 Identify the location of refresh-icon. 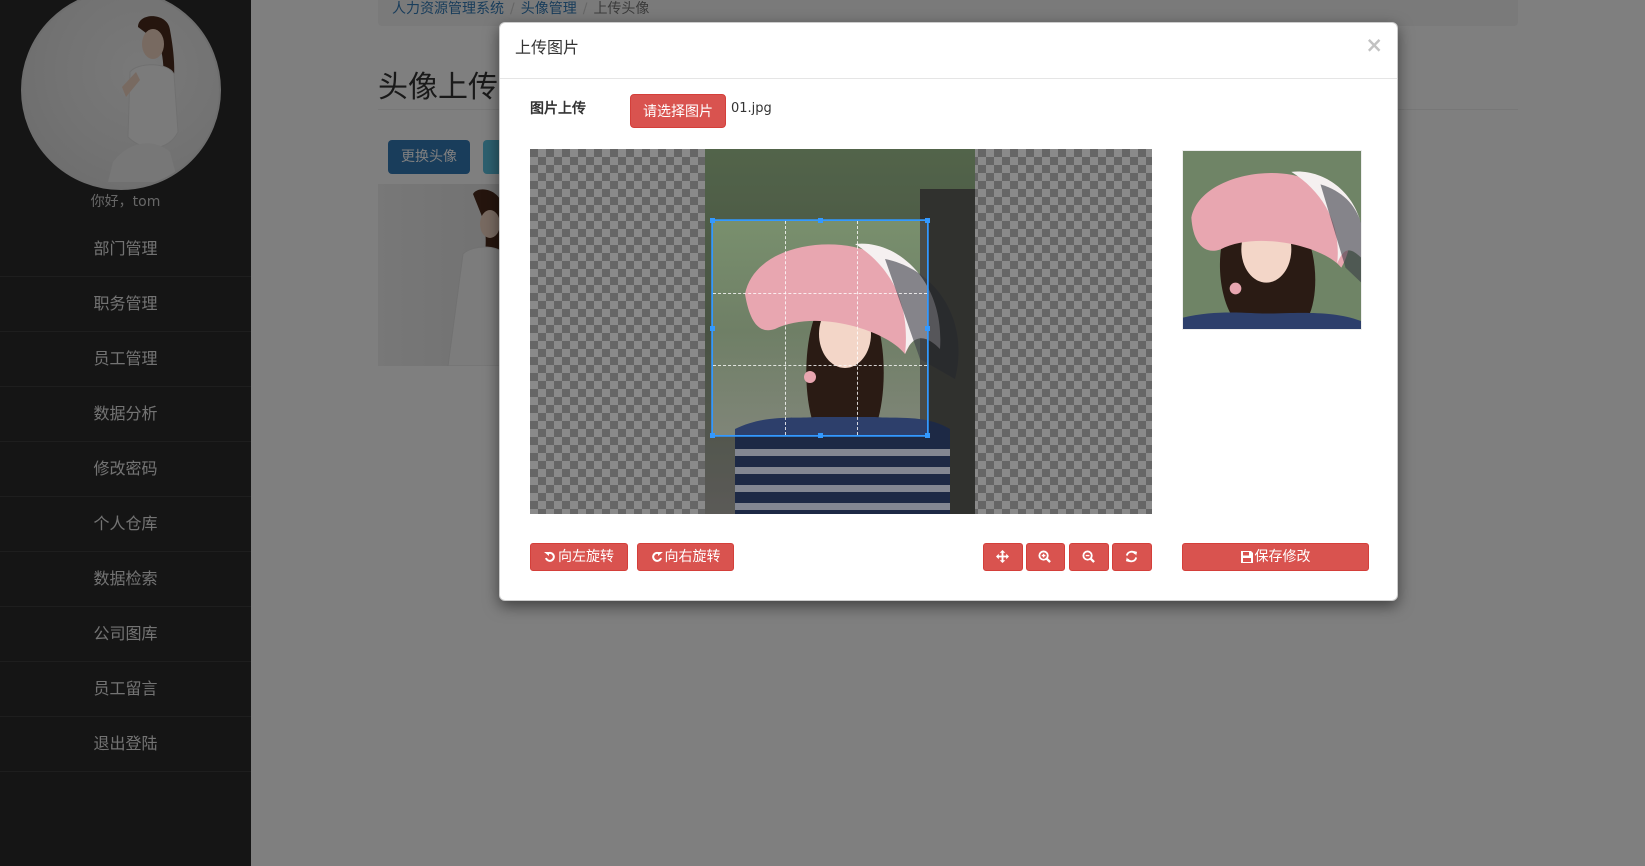
(1131, 557).